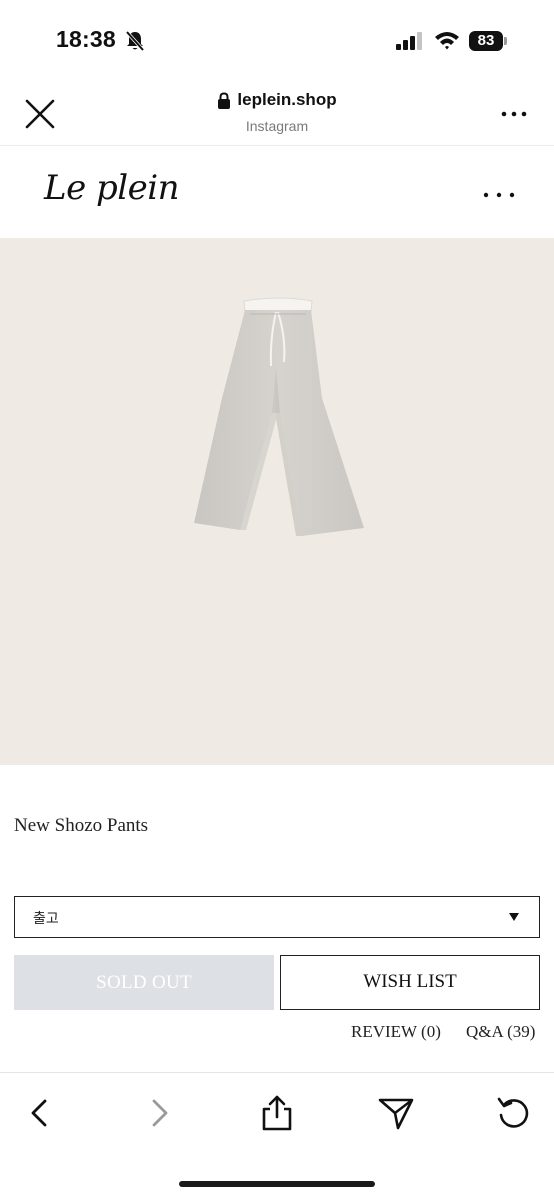 The width and height of the screenshot is (554, 1200). Describe the element at coordinates (277, 917) in the screenshot. I see `option-select: 출고` at that location.